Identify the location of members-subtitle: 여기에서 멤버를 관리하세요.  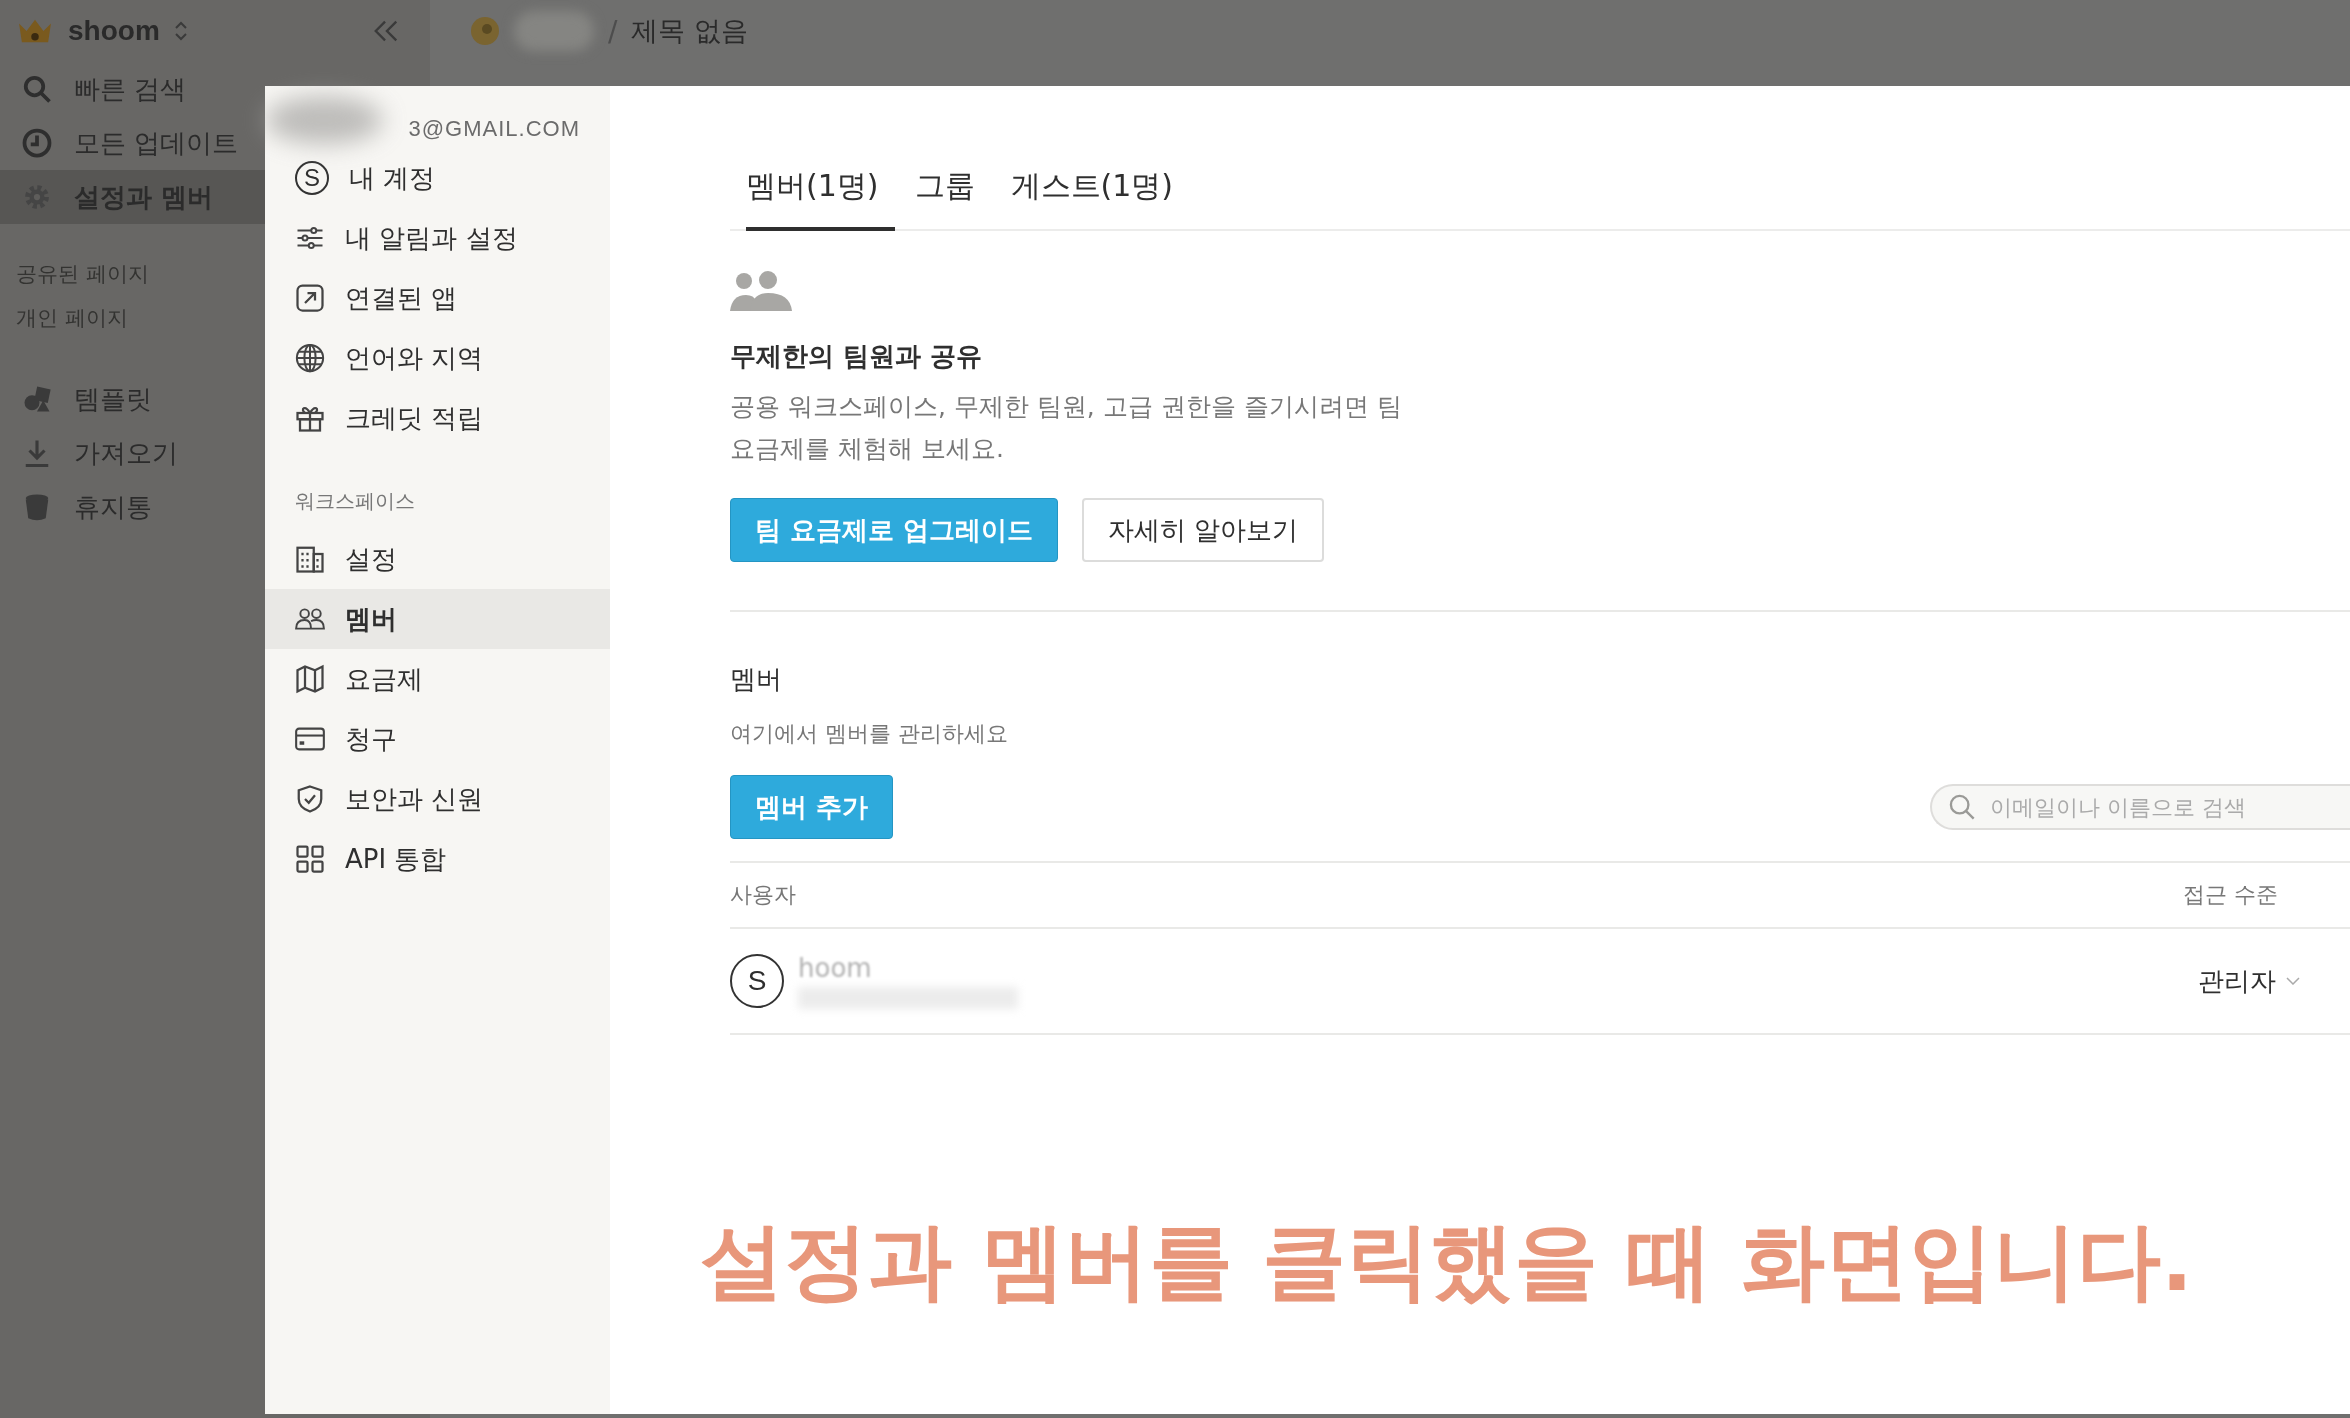
(869, 734).